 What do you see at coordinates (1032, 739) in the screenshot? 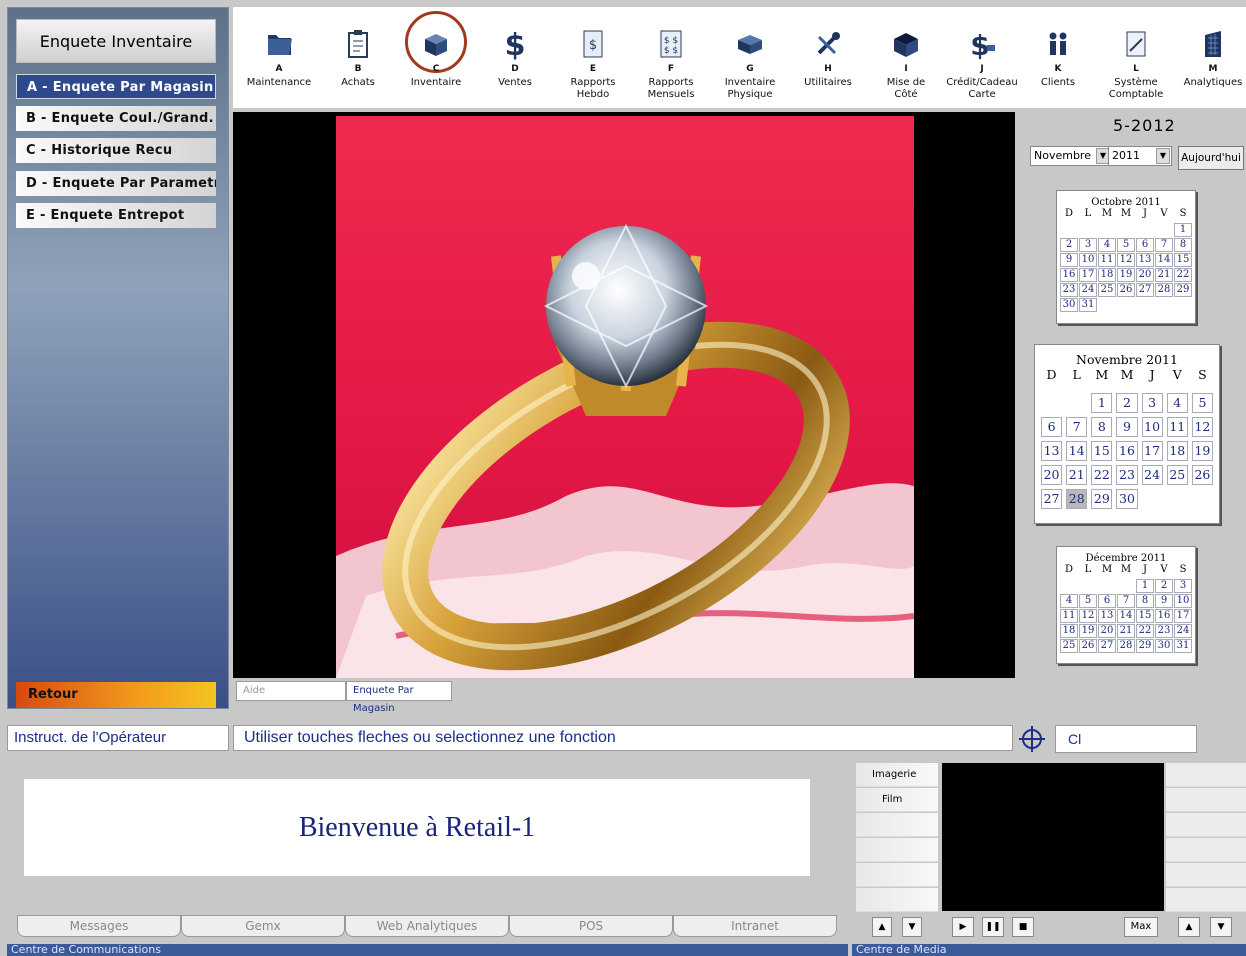
I see `crosshair-icon` at bounding box center [1032, 739].